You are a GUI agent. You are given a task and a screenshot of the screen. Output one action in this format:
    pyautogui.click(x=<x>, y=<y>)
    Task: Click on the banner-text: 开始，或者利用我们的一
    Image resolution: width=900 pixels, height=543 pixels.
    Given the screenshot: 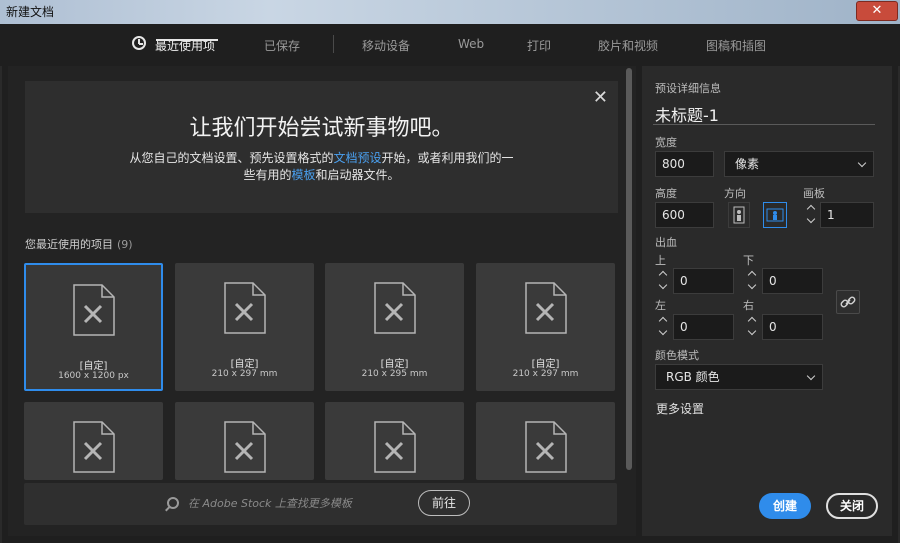 What is the action you would take?
    pyautogui.click(x=447, y=158)
    